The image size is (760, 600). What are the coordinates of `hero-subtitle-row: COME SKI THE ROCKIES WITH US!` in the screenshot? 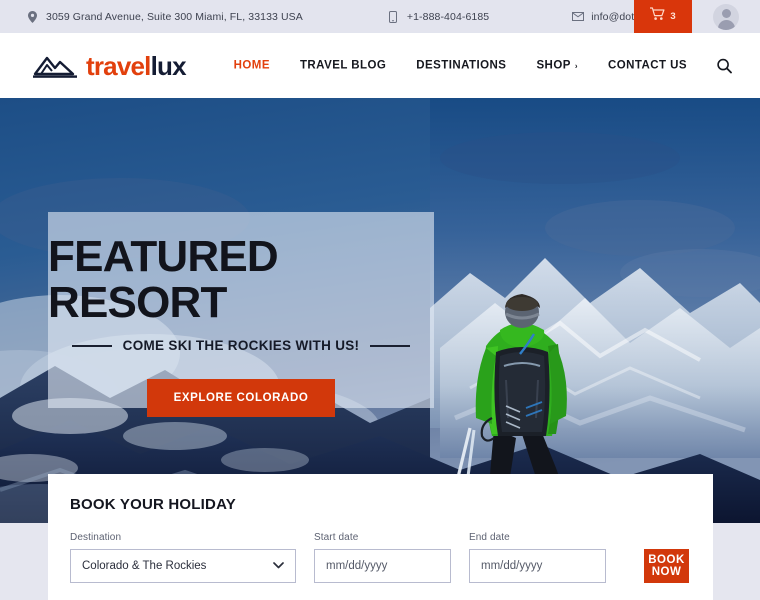 It's located at (241, 346).